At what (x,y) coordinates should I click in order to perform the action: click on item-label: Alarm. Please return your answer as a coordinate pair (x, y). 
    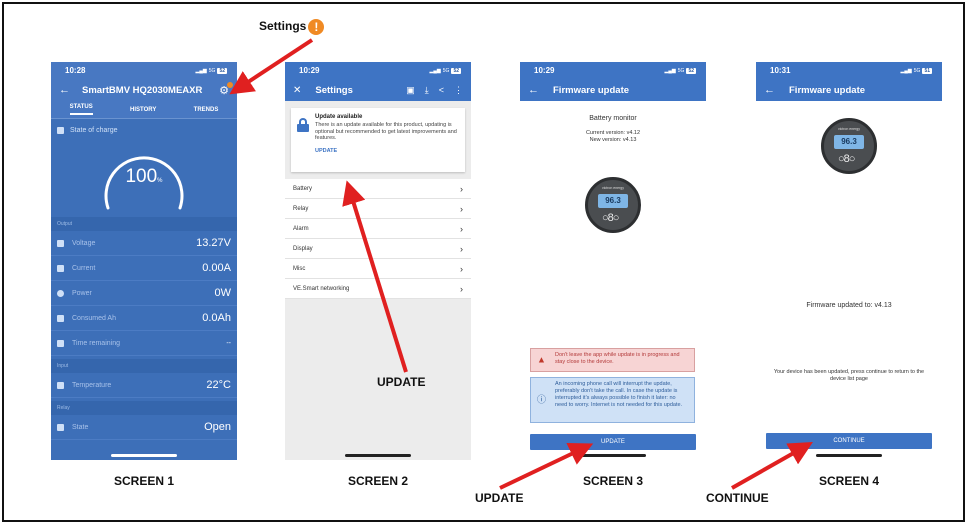
    Looking at the image, I should click on (301, 228).